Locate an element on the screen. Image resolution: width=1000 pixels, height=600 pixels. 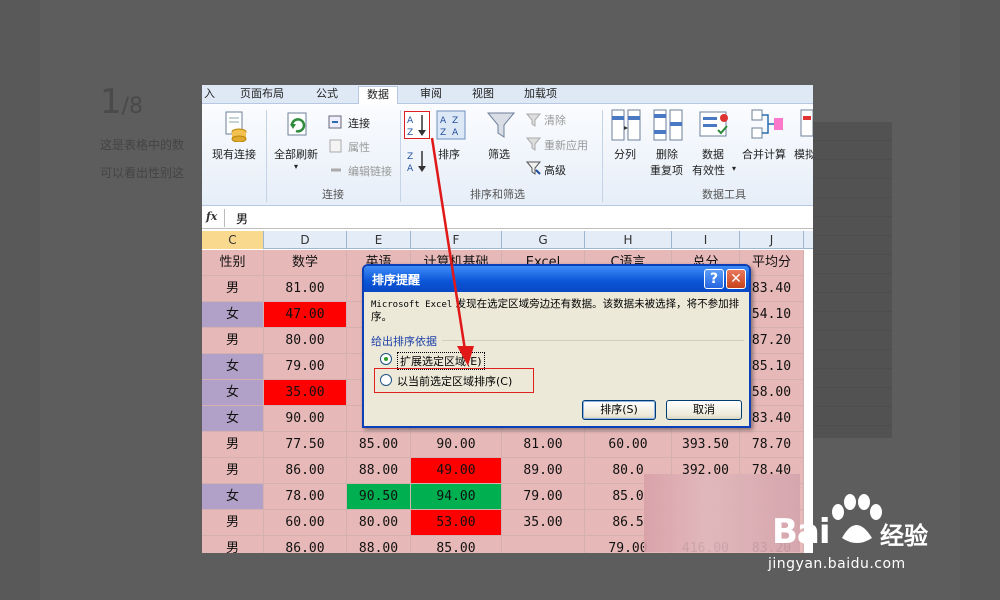
column-header-d: D is located at coordinates (305, 240).